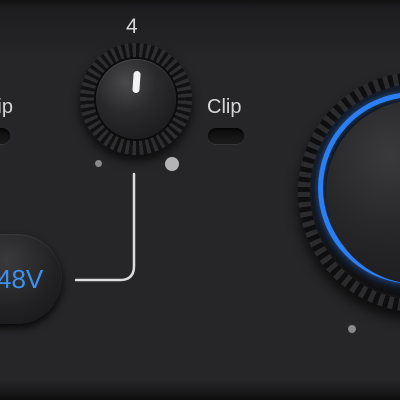  I want to click on clip-label-right: Clip, so click(224, 107).